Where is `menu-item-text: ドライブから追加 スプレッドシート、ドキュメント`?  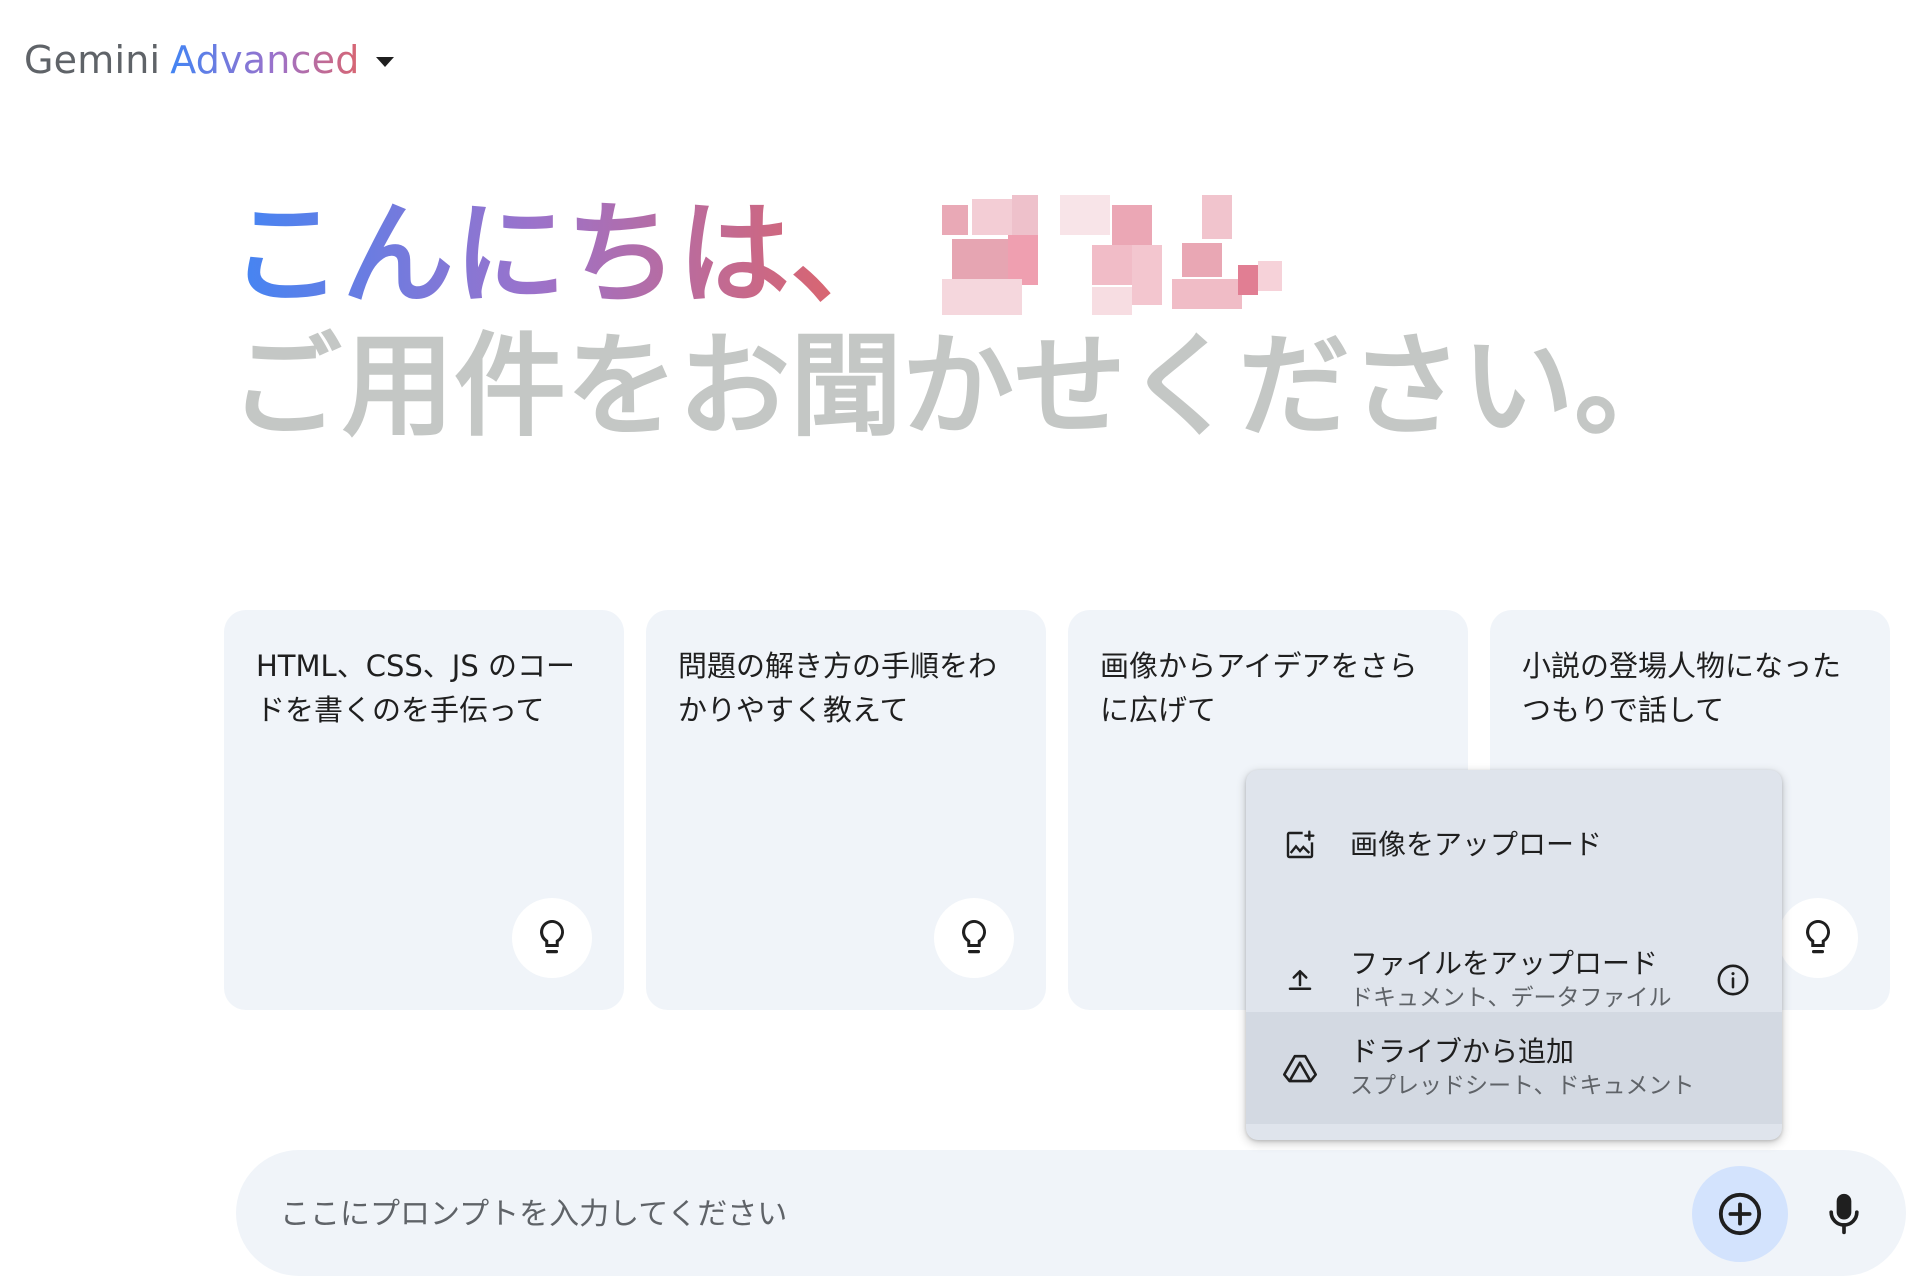
menu-item-text: ドライブから追加 スプレッドシート、ドキュメント is located at coordinates (1522, 1068).